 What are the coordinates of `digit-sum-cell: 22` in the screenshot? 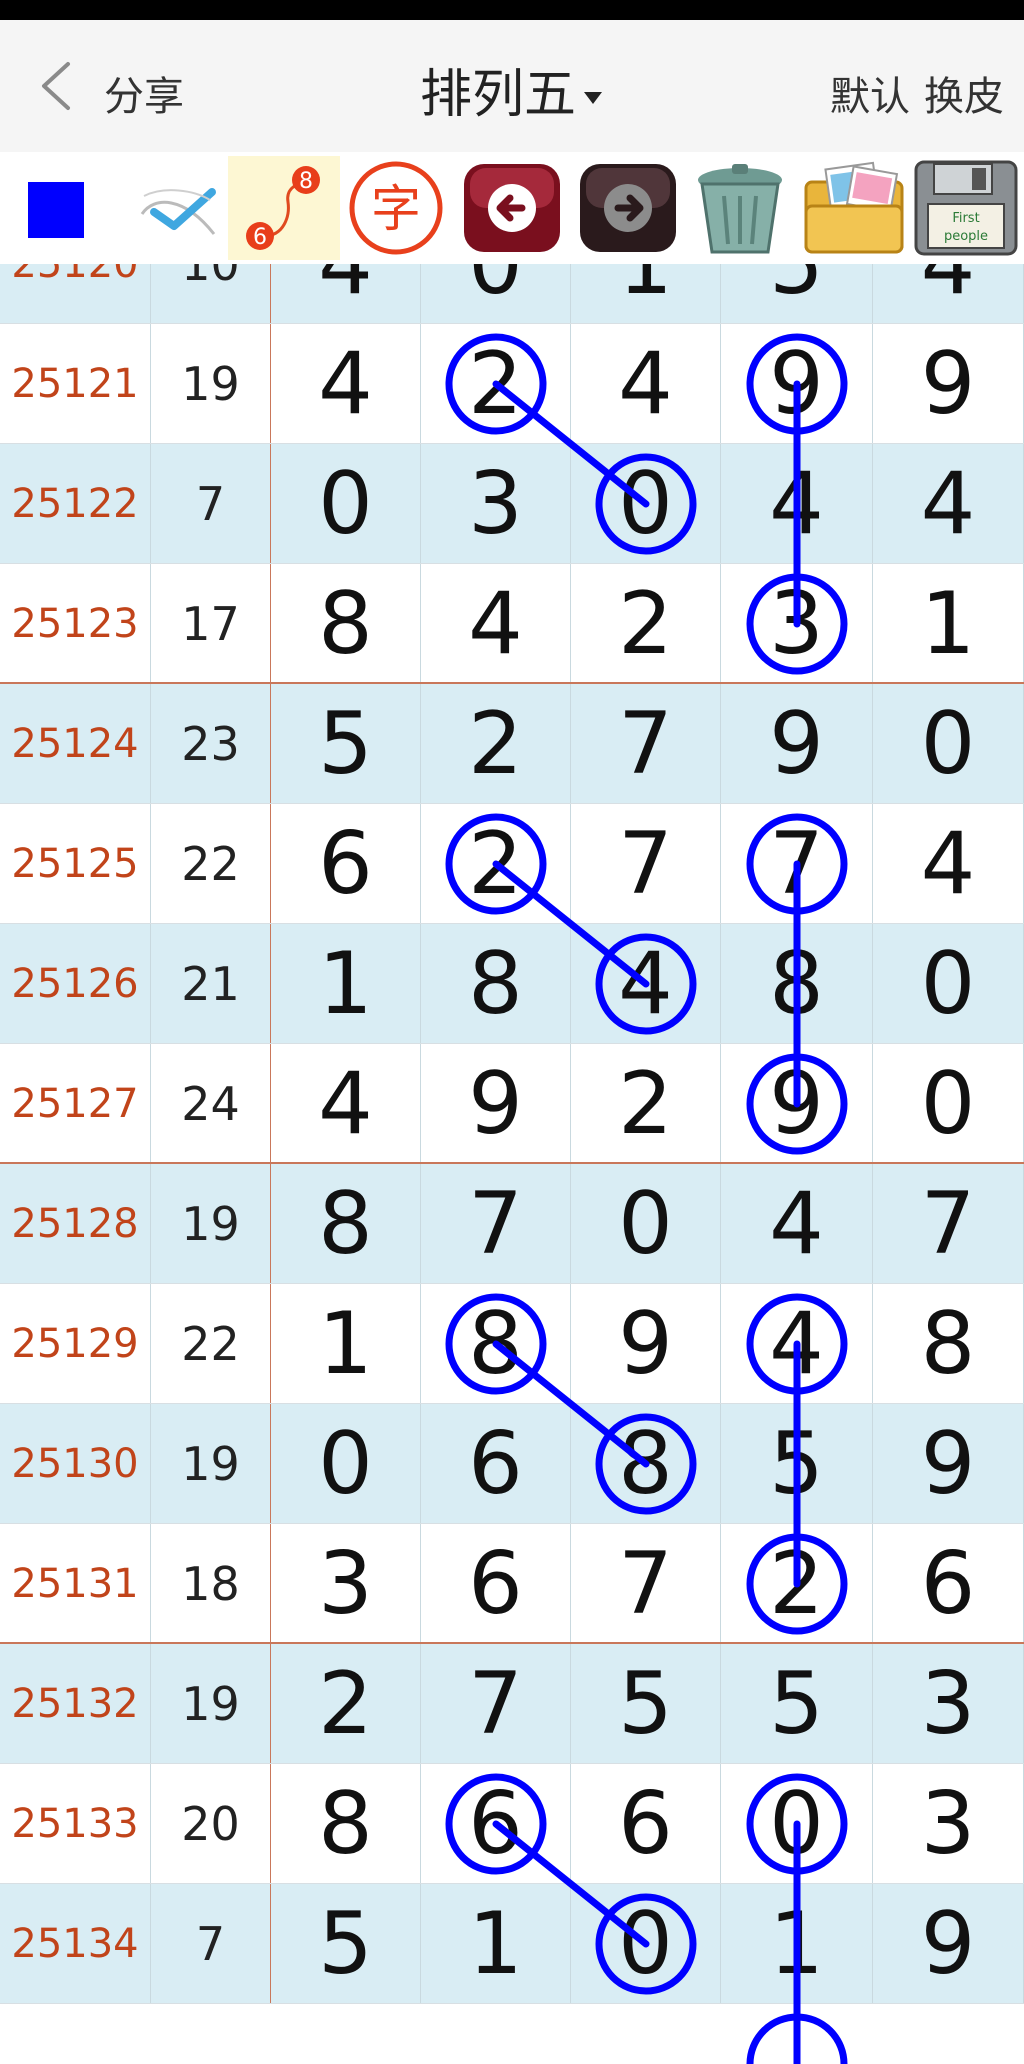 It's located at (211, 864).